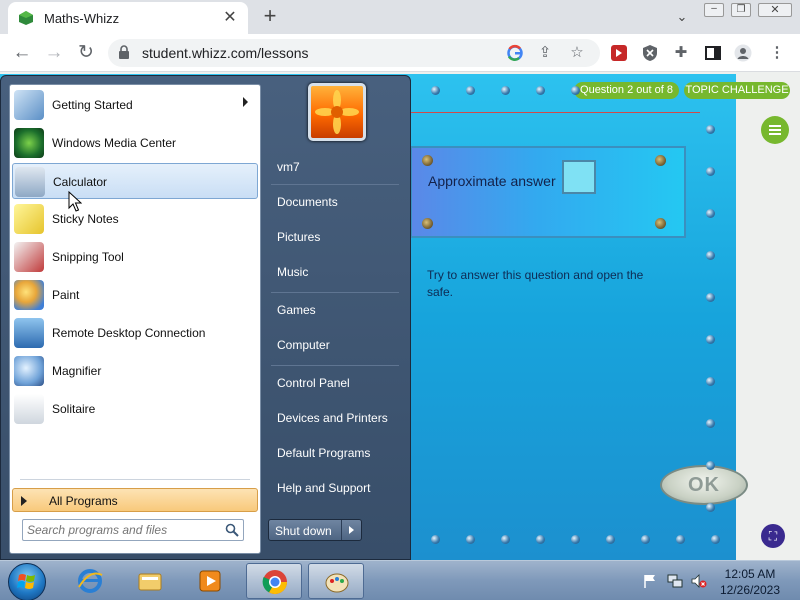 The height and width of the screenshot is (600, 800). Describe the element at coordinates (128, 18) in the screenshot. I see `browser-tab: Maths-Whizz ✕` at that location.